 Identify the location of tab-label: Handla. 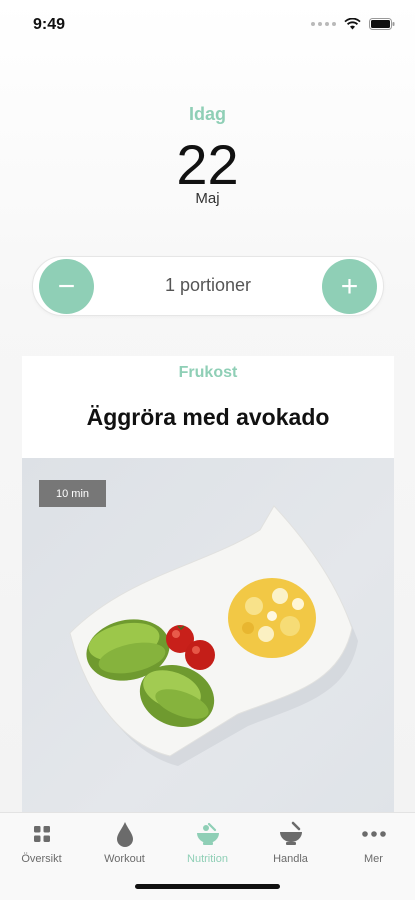
(290, 859).